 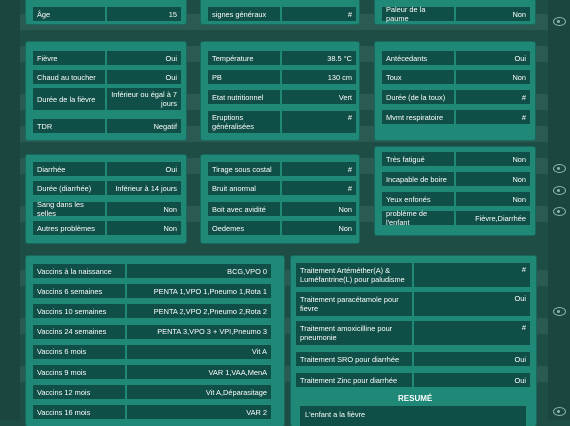 I want to click on field-row: signes généraux #, so click(x=282, y=14).